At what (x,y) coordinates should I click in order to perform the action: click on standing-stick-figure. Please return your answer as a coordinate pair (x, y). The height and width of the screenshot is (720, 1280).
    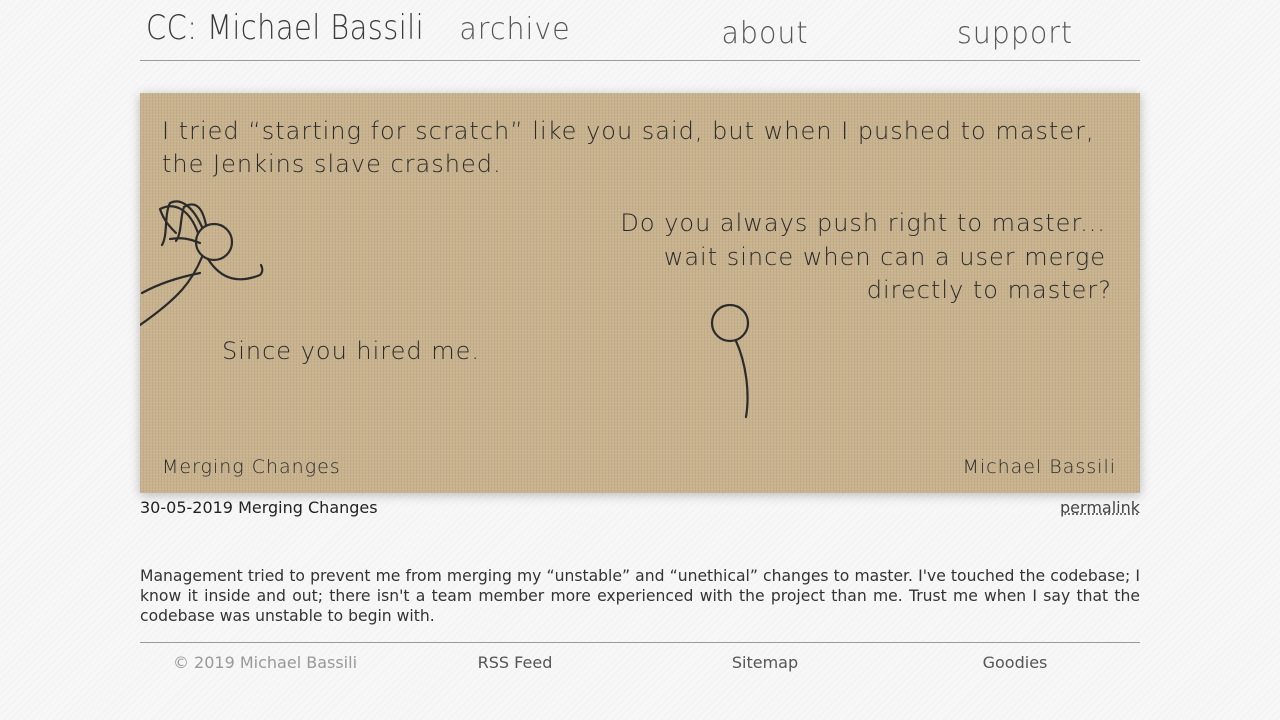
    Looking at the image, I should click on (730, 361).